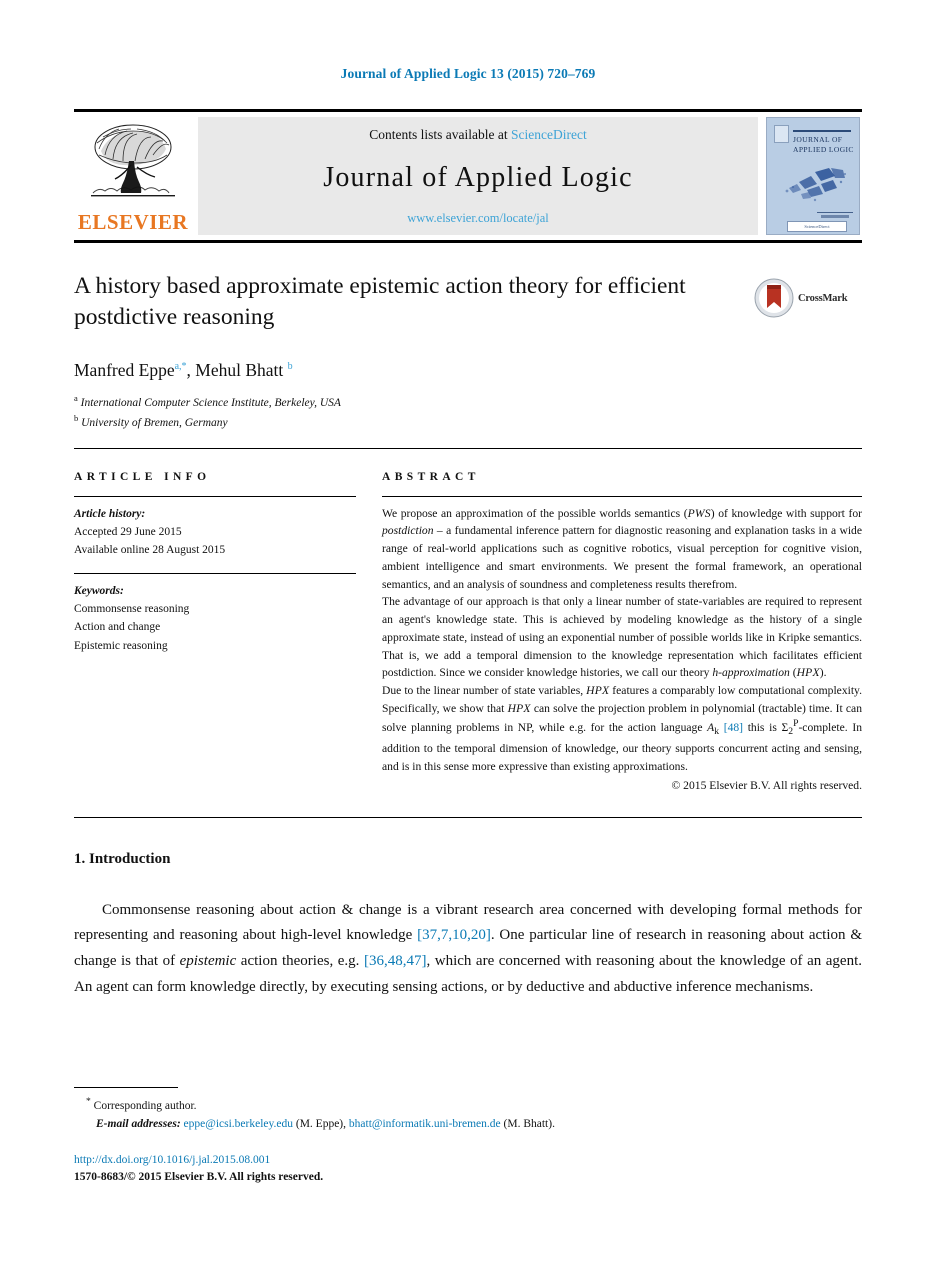 The height and width of the screenshot is (1266, 935). Describe the element at coordinates (121, 645) in the screenshot. I see `keyword-item: Epistemic reasoning` at that location.